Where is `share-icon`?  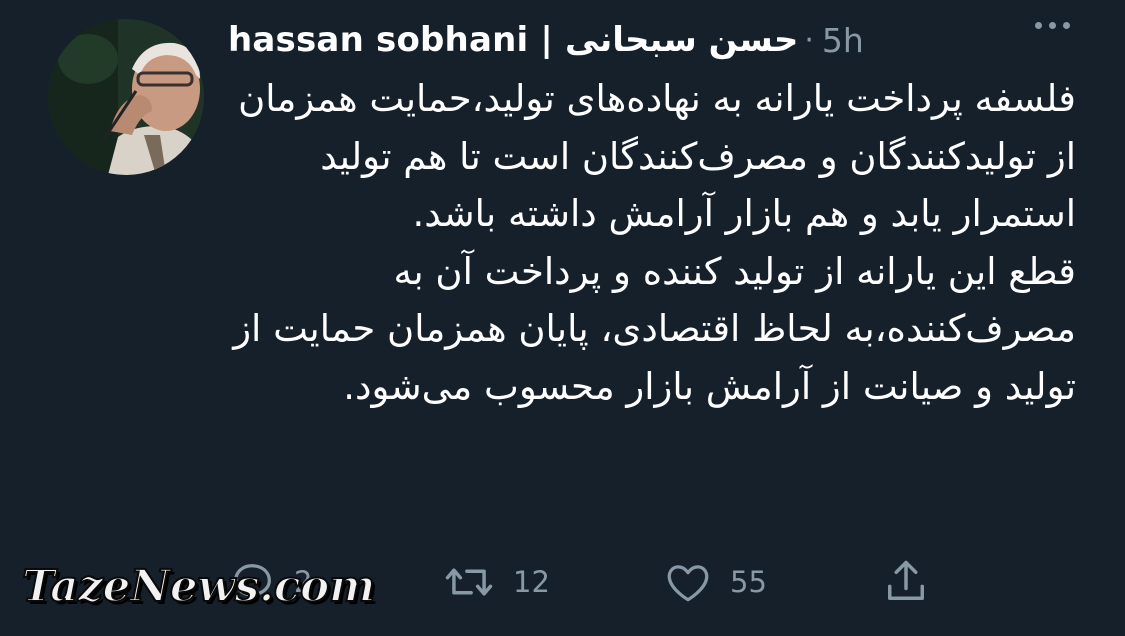 share-icon is located at coordinates (906, 580).